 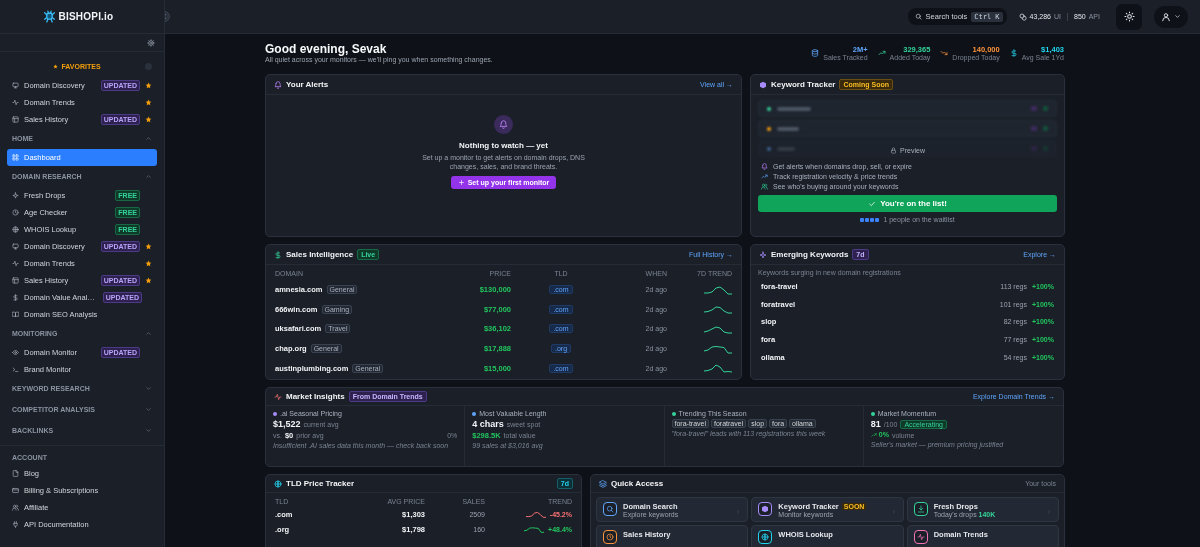 What do you see at coordinates (151, 42) in the screenshot?
I see `settings-icon` at bounding box center [151, 42].